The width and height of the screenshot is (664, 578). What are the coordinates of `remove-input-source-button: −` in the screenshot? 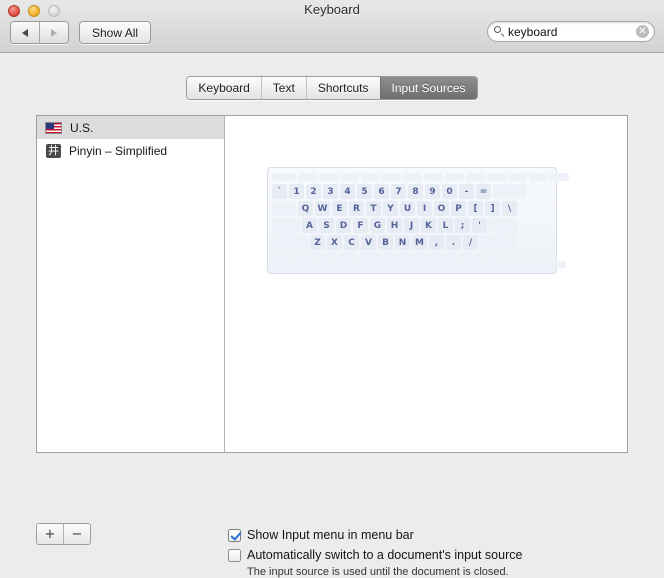 It's located at (76, 534).